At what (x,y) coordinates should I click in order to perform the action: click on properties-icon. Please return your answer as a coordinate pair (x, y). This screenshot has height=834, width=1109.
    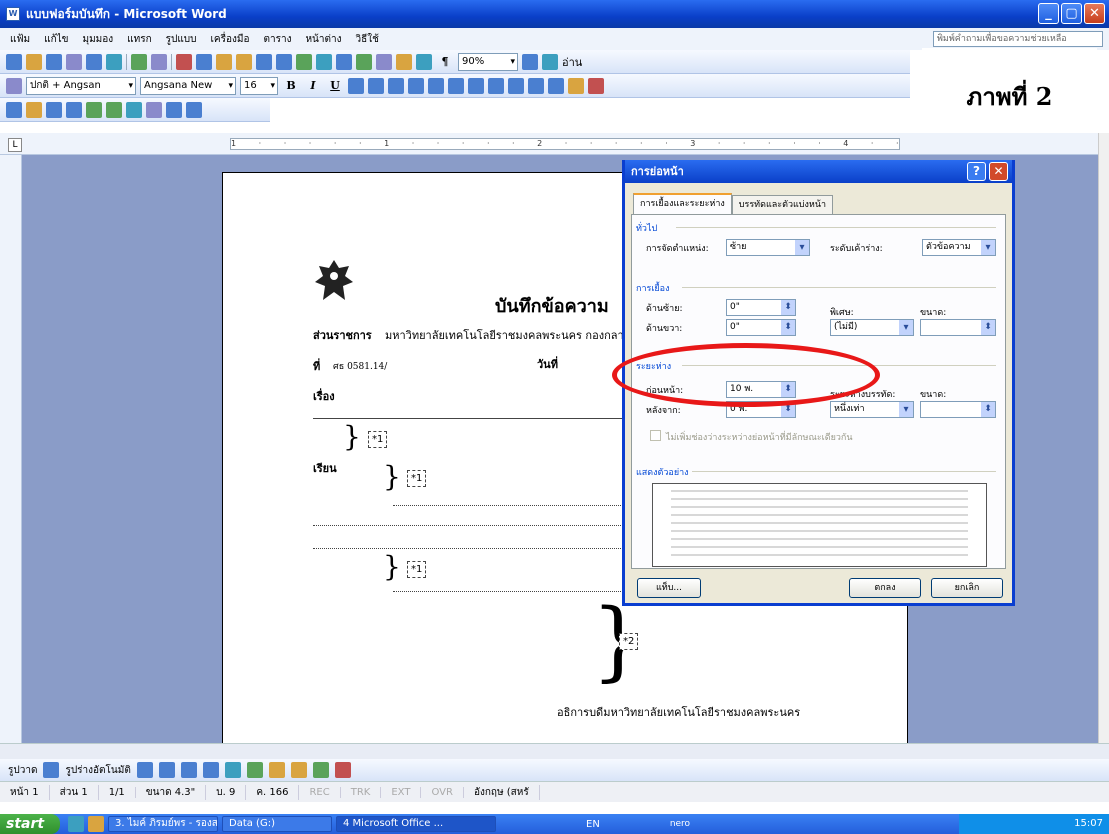
    Looking at the image, I should click on (34, 109).